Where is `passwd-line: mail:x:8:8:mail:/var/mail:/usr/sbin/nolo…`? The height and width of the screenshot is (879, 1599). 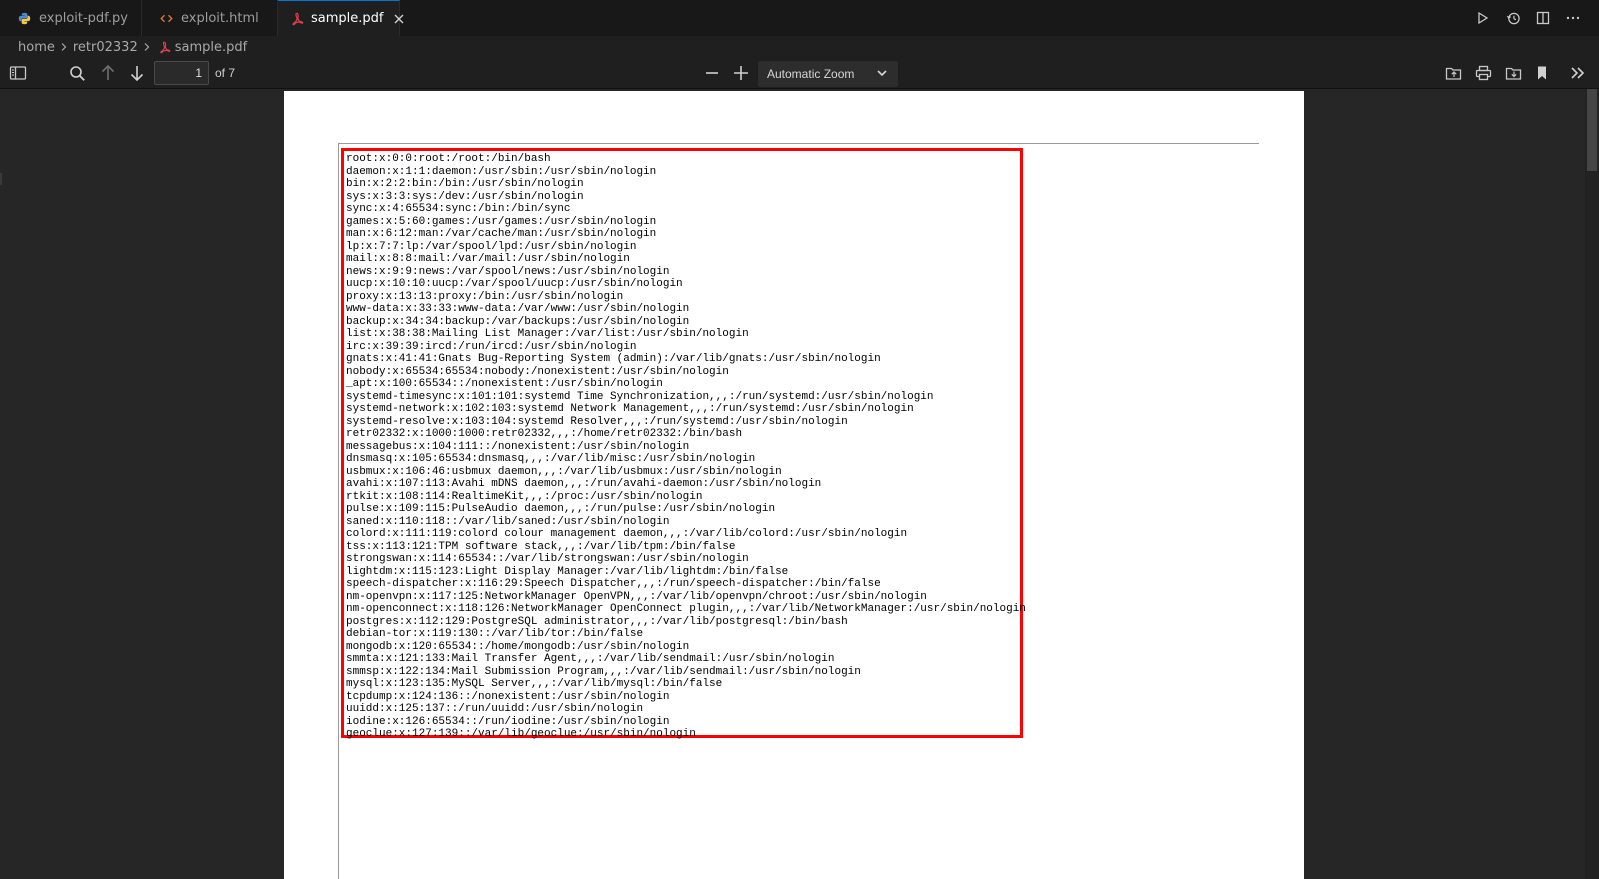
passwd-line: mail:x:8:8:mail:/var/mail:/usr/sbin/nolo… is located at coordinates (488, 259).